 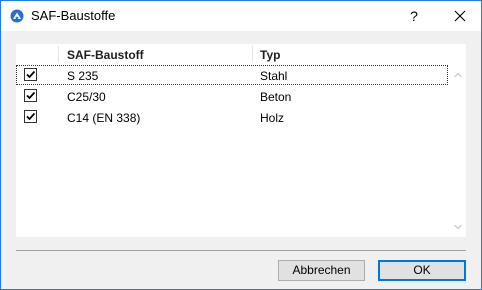 I want to click on list-header: SAF-Baustoff Typ, so click(x=241, y=54).